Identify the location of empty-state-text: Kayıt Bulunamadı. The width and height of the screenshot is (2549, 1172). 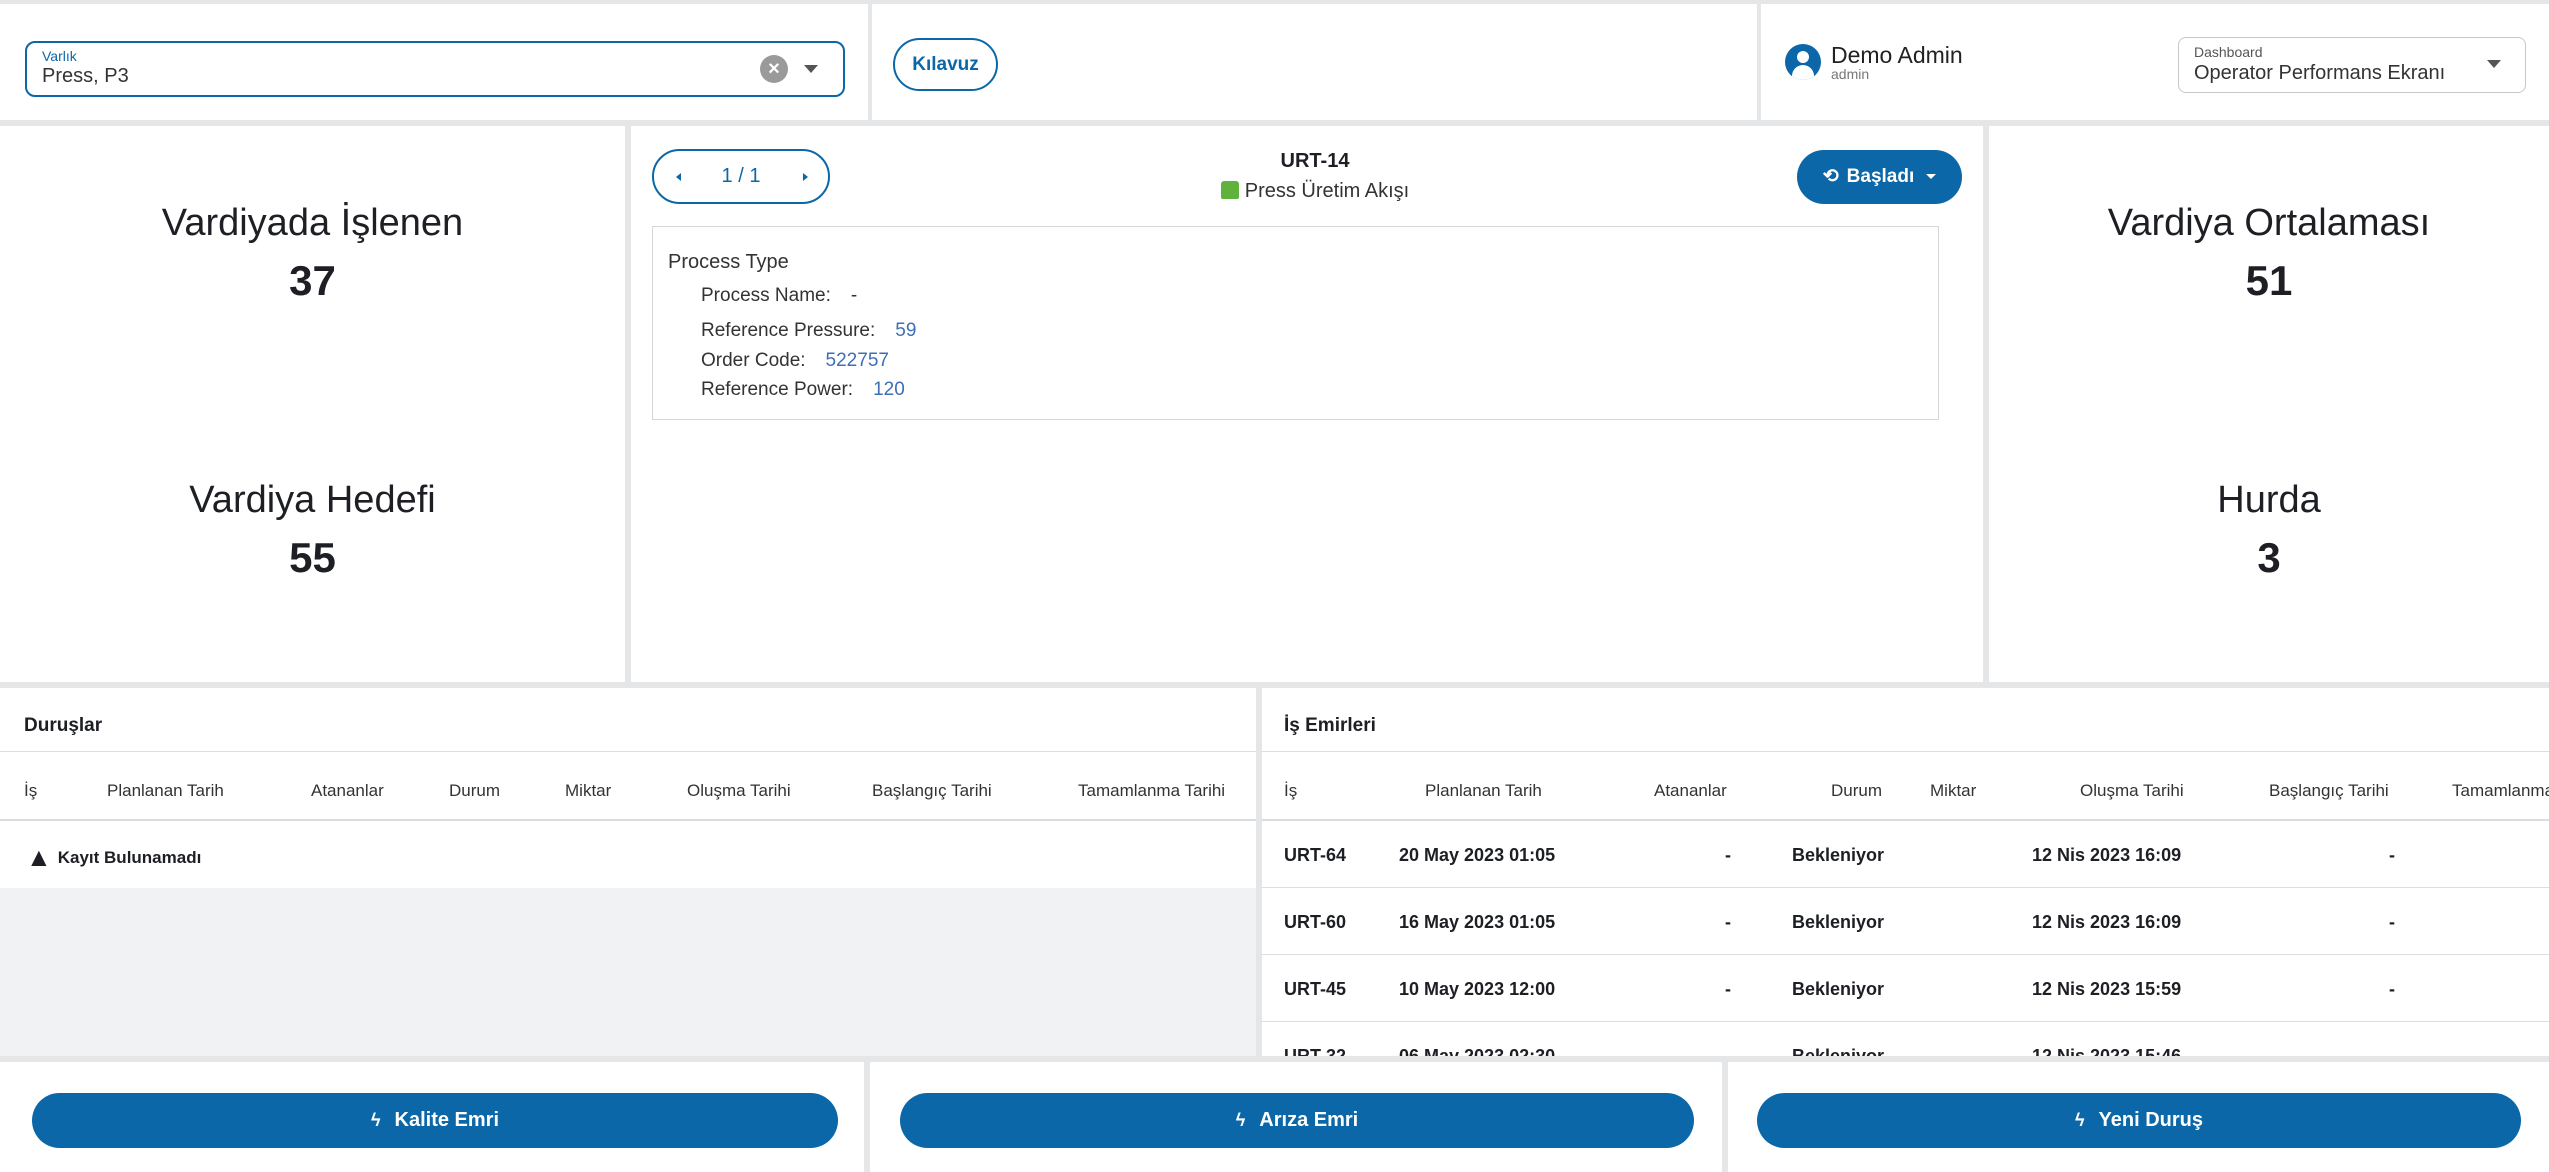
(129, 857).